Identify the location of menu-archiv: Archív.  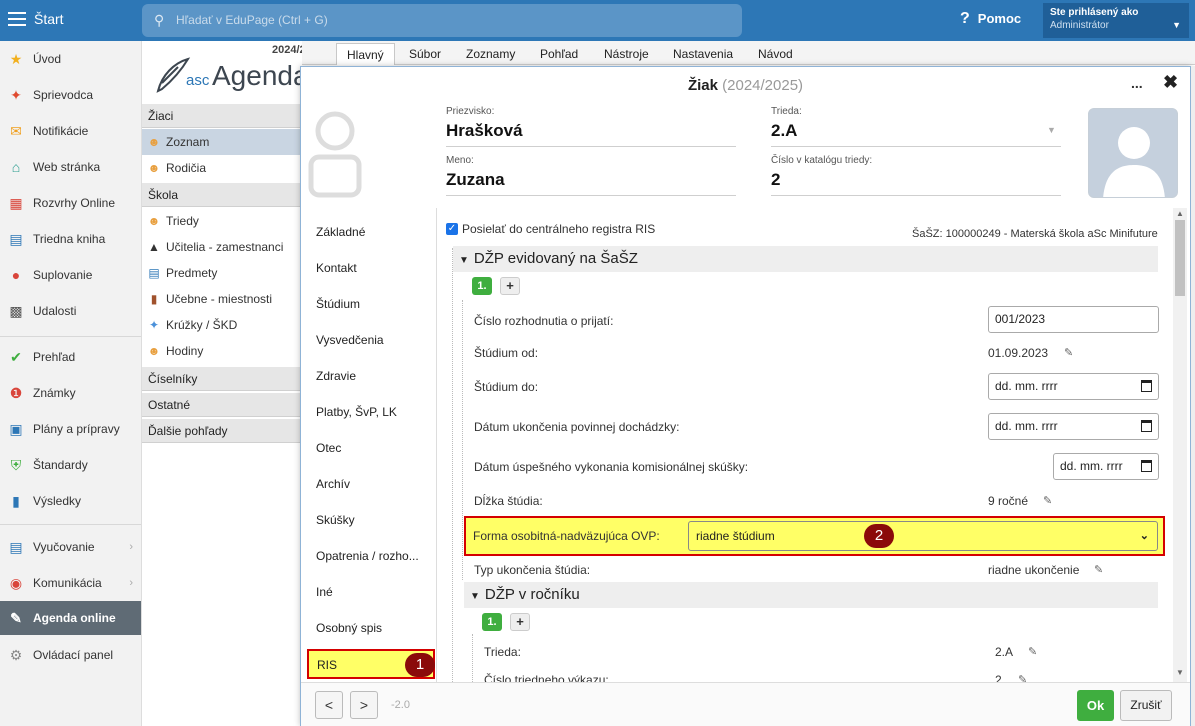
(333, 484).